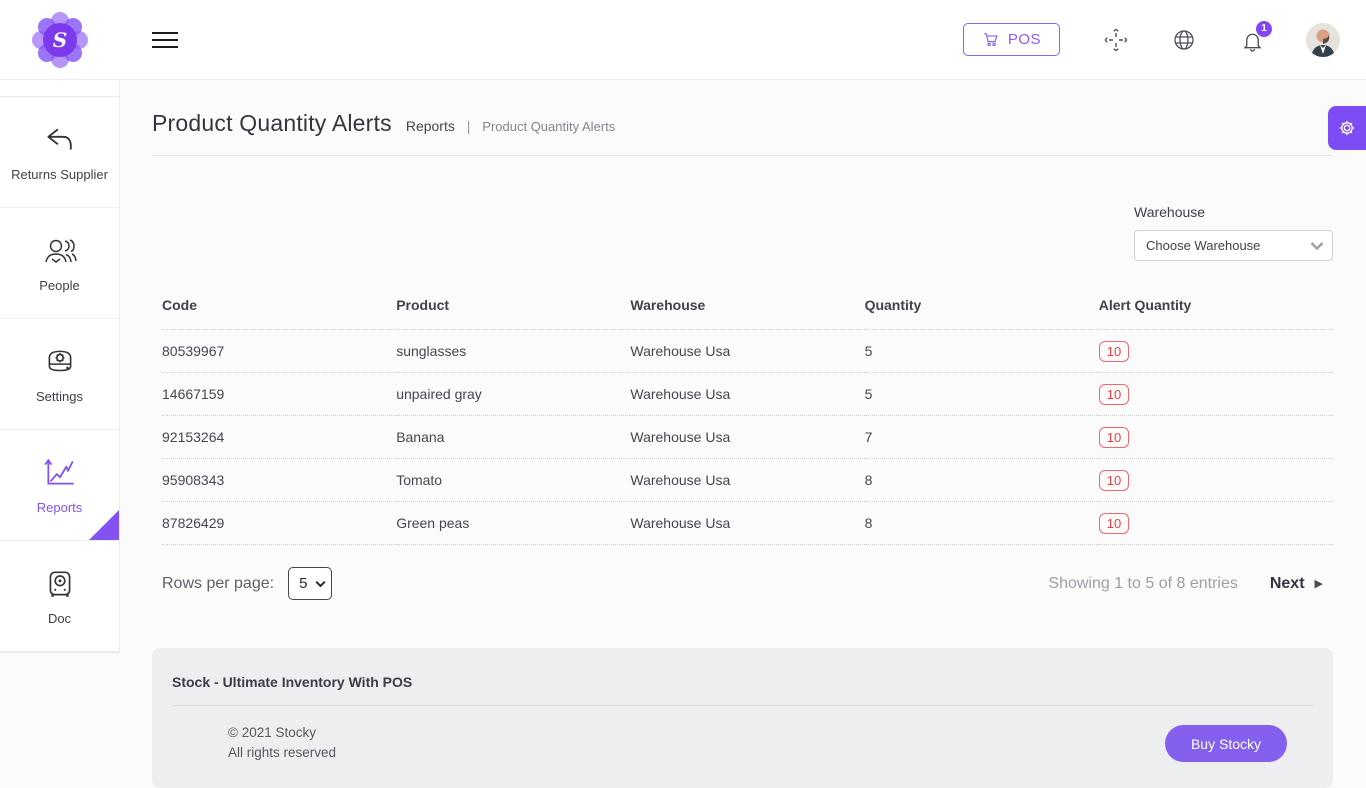 Image resolution: width=1366 pixels, height=788 pixels. What do you see at coordinates (165, 40) in the screenshot?
I see `menu-toggle-button` at bounding box center [165, 40].